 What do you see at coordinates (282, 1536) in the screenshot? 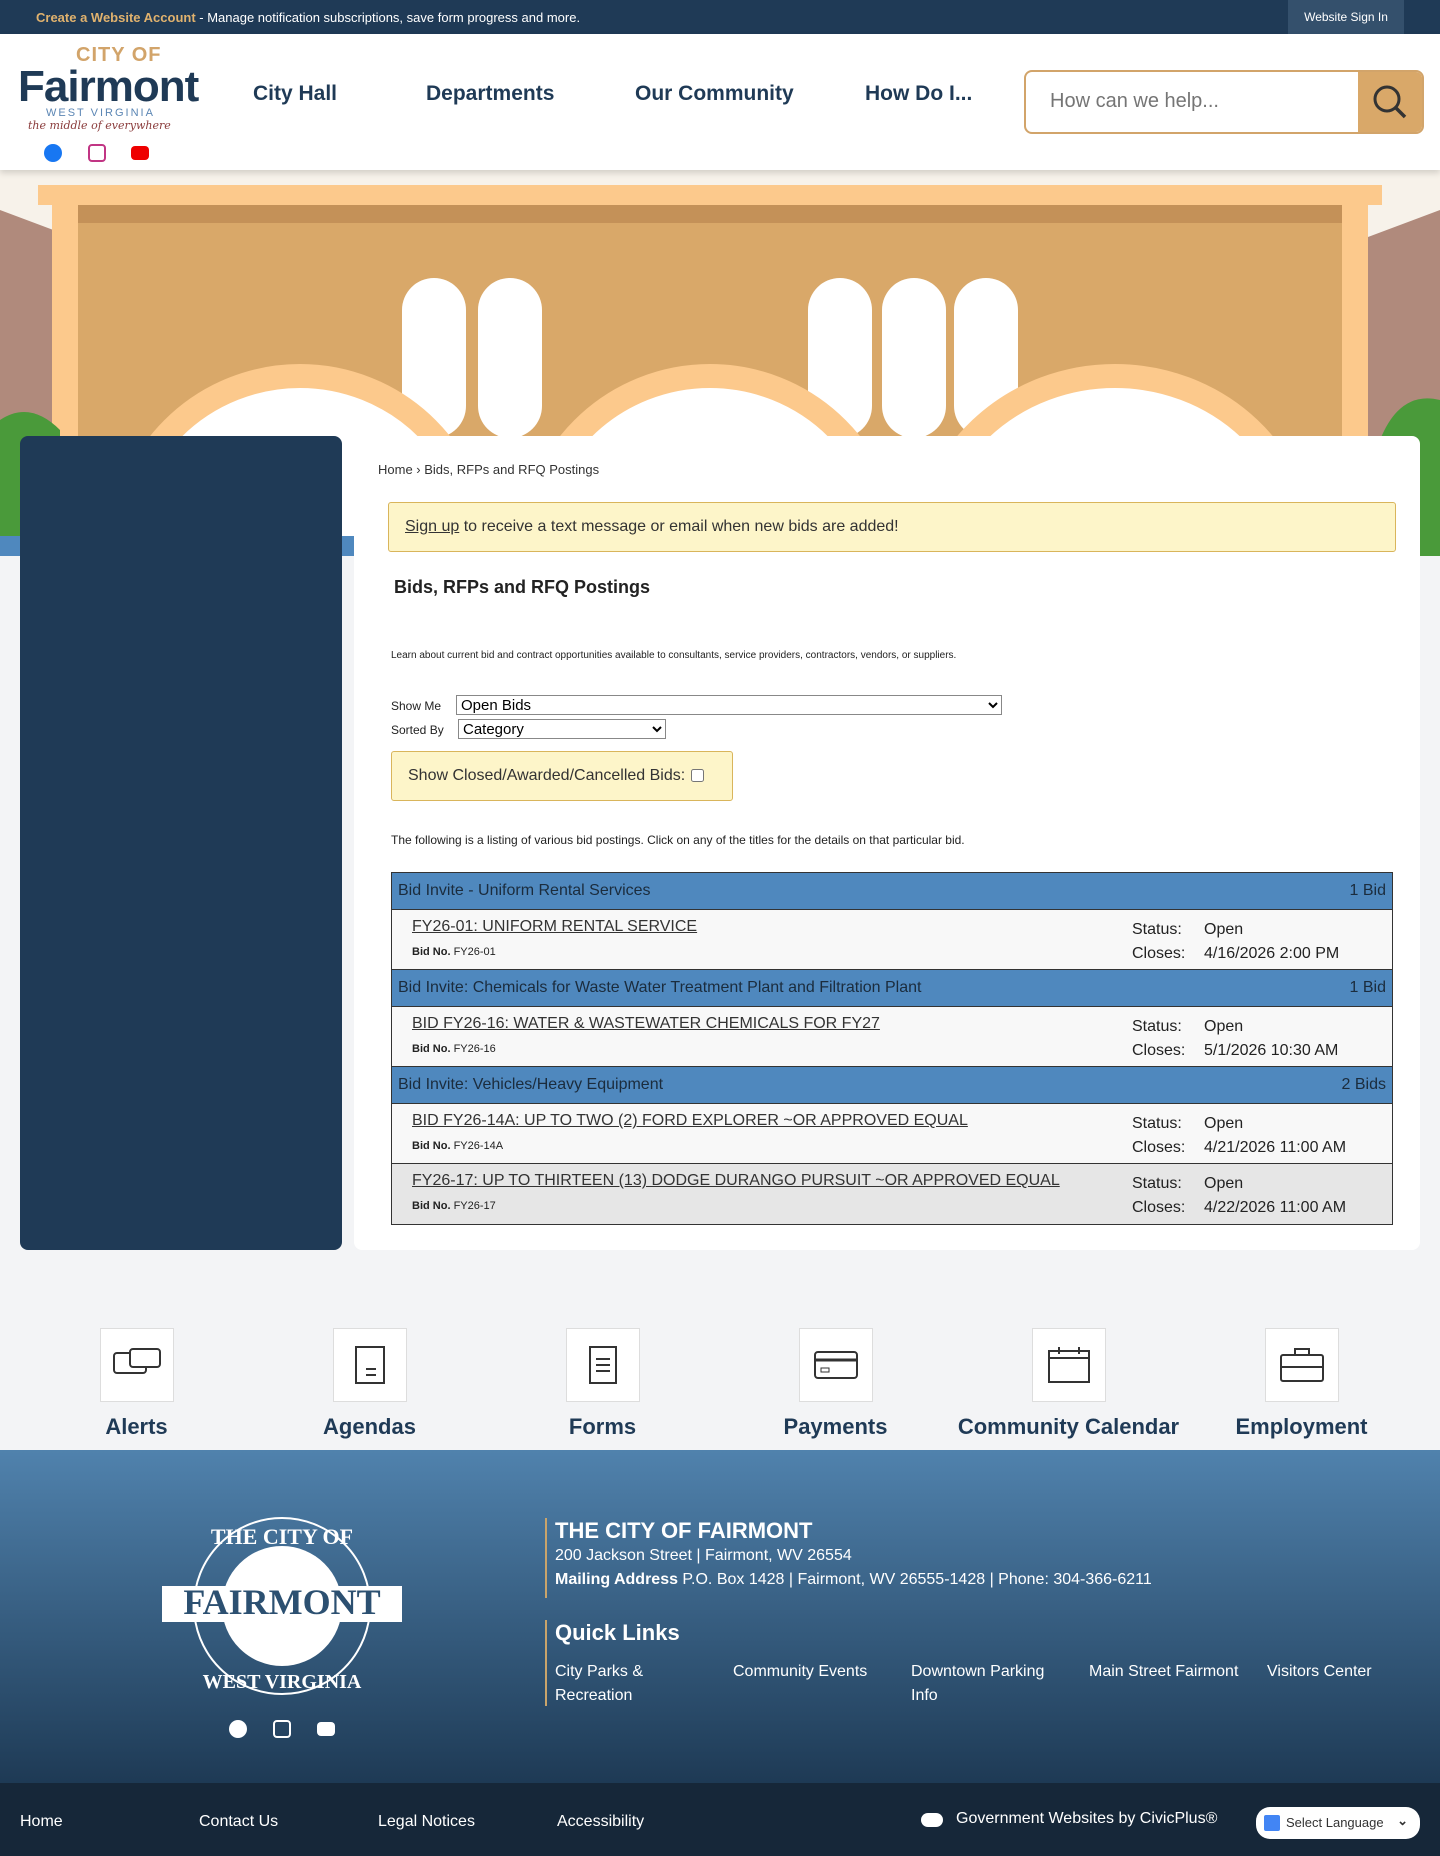
I see `svg-text: THE CITY OF` at bounding box center [282, 1536].